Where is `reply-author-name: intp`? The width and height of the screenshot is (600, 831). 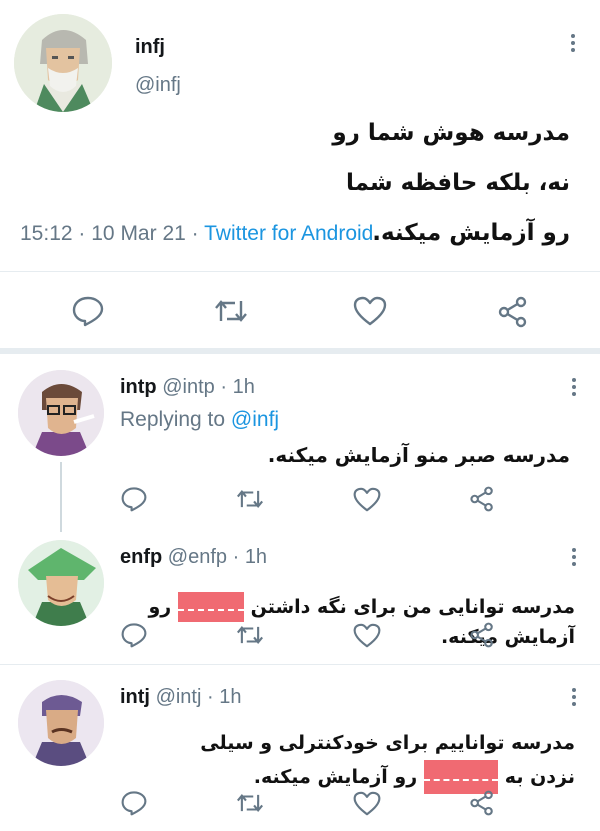
reply-author-name: intp is located at coordinates (138, 387).